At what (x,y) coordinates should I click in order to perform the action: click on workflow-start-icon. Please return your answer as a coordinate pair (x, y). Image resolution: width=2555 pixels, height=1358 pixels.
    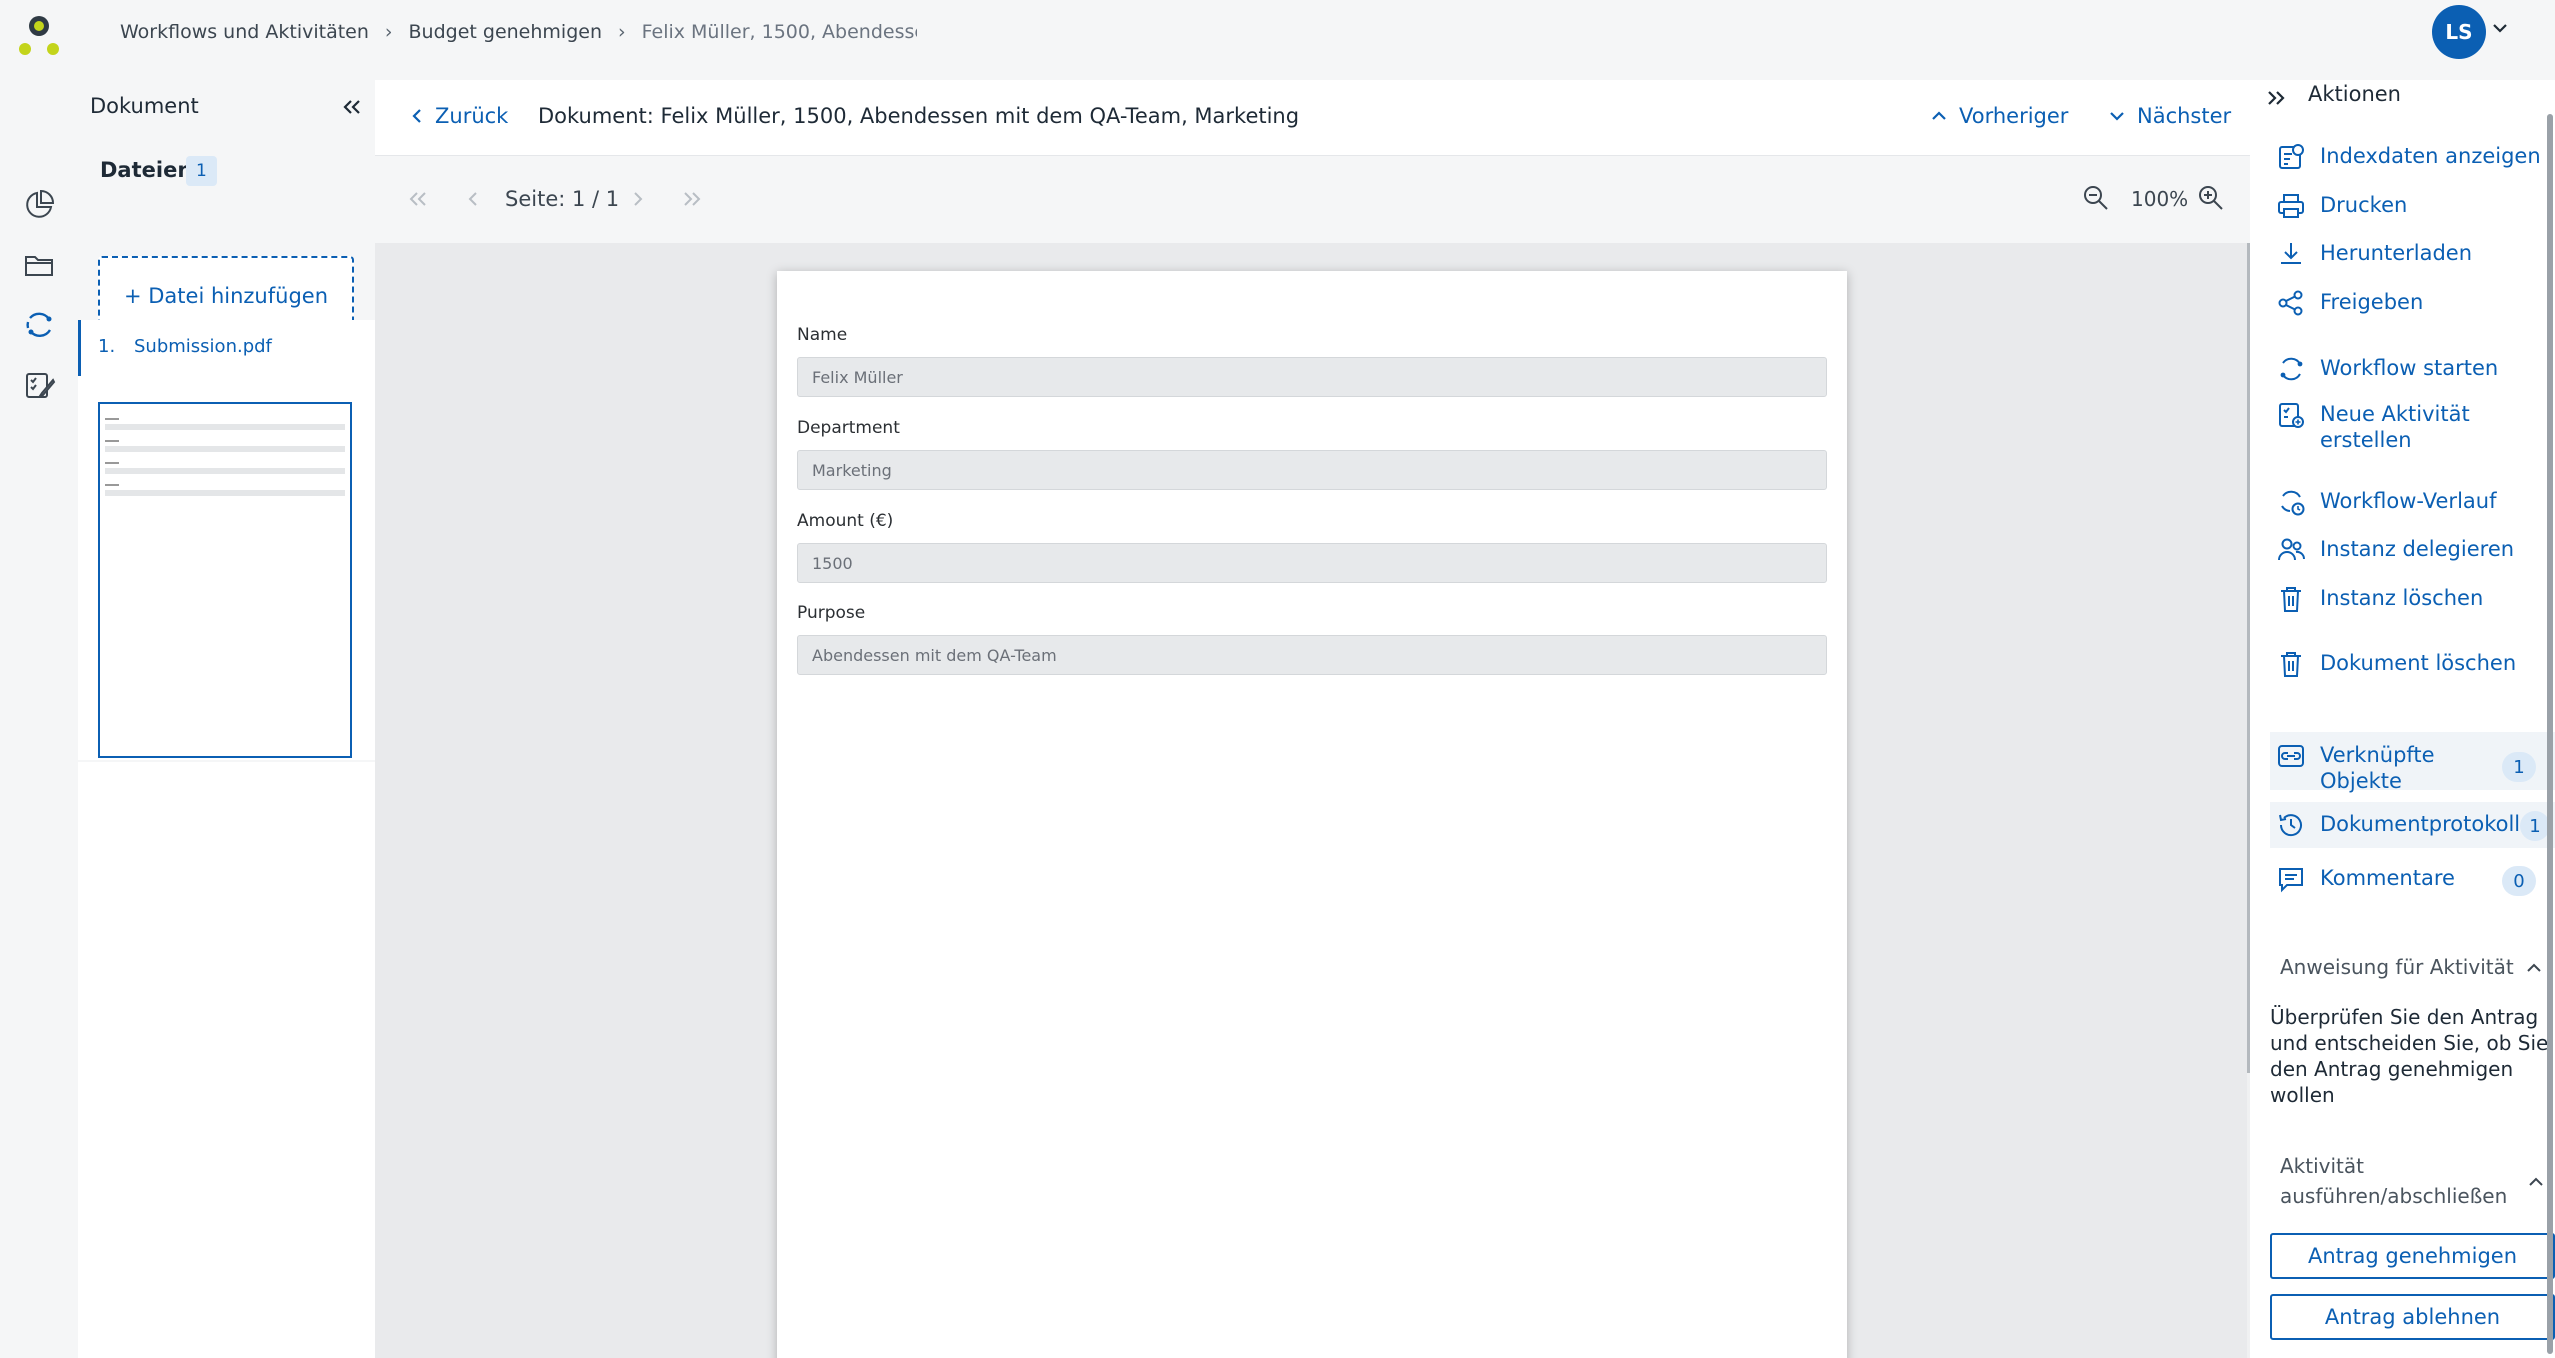
    Looking at the image, I should click on (2291, 369).